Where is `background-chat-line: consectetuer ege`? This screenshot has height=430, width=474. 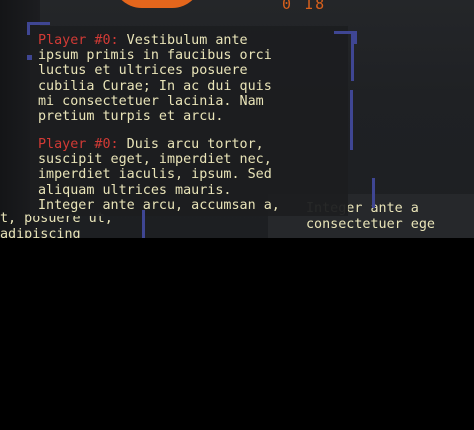
background-chat-line: consectetuer ege is located at coordinates (370, 224).